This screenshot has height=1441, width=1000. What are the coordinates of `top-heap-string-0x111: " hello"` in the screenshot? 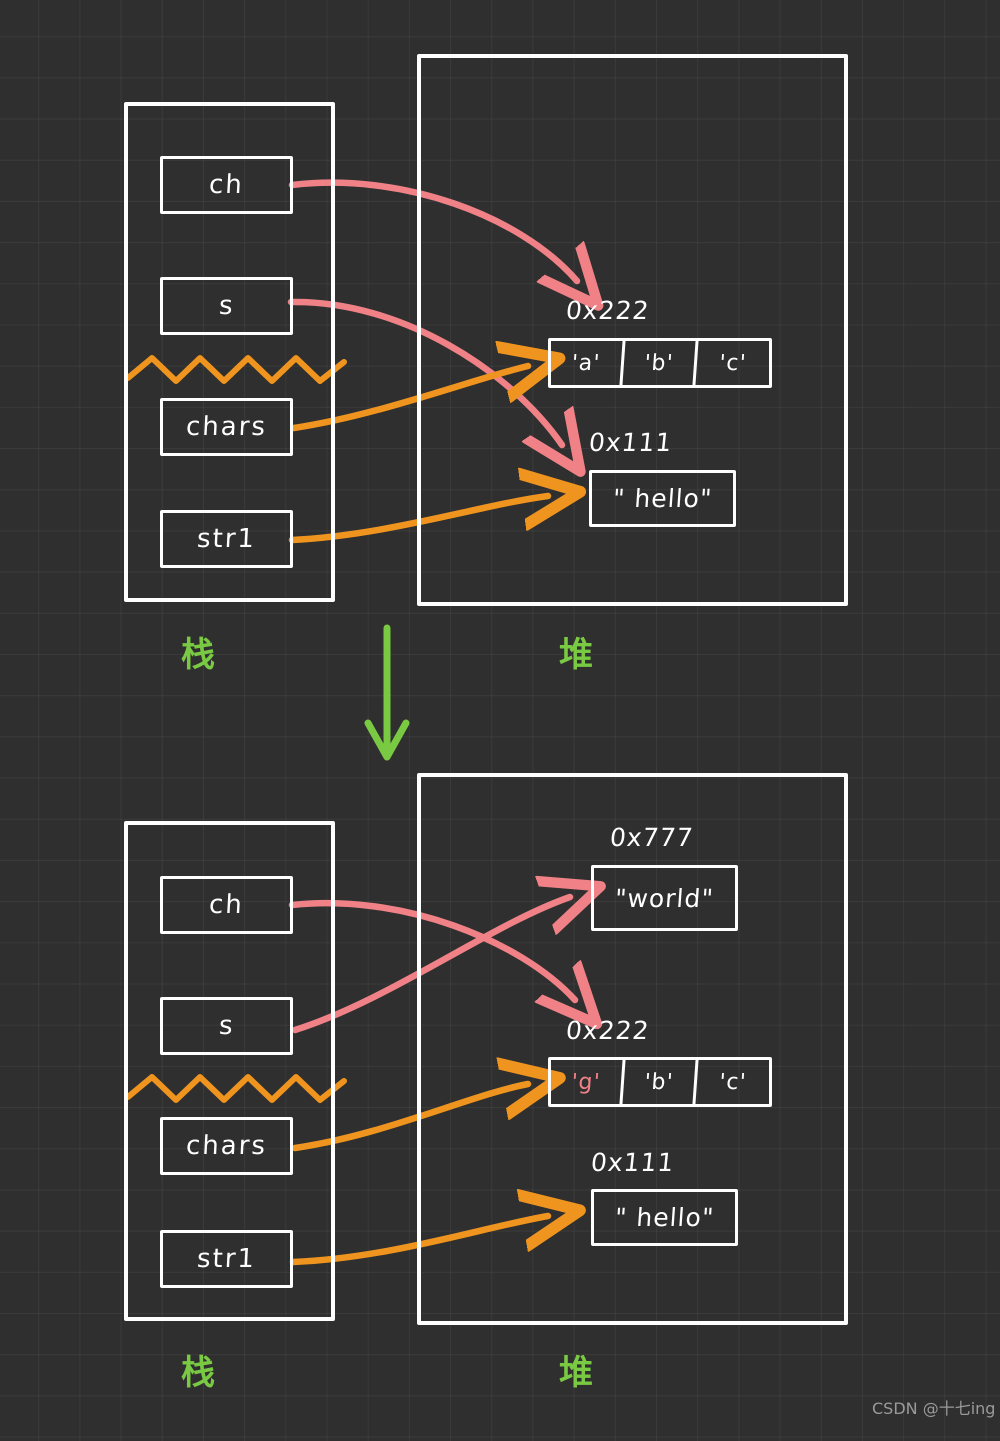 It's located at (662, 498).